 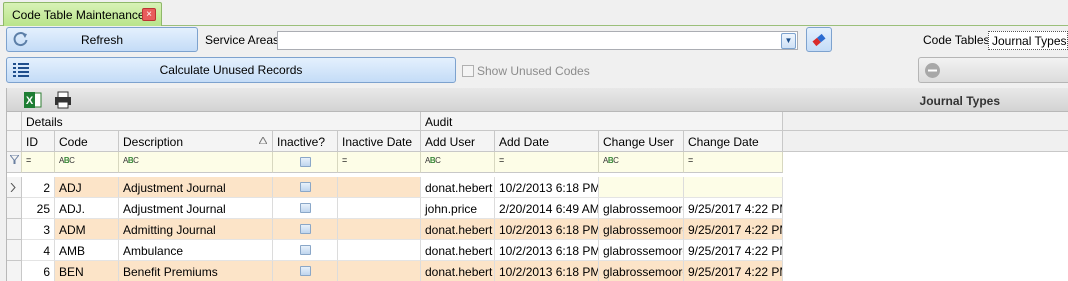 I want to click on code-tables-combo: Journal Types, so click(x=1028, y=40).